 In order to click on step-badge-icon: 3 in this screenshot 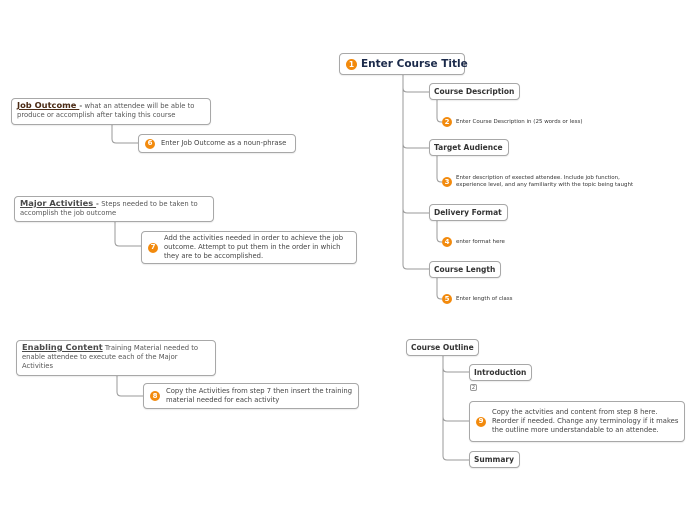, I will do `click(447, 182)`.